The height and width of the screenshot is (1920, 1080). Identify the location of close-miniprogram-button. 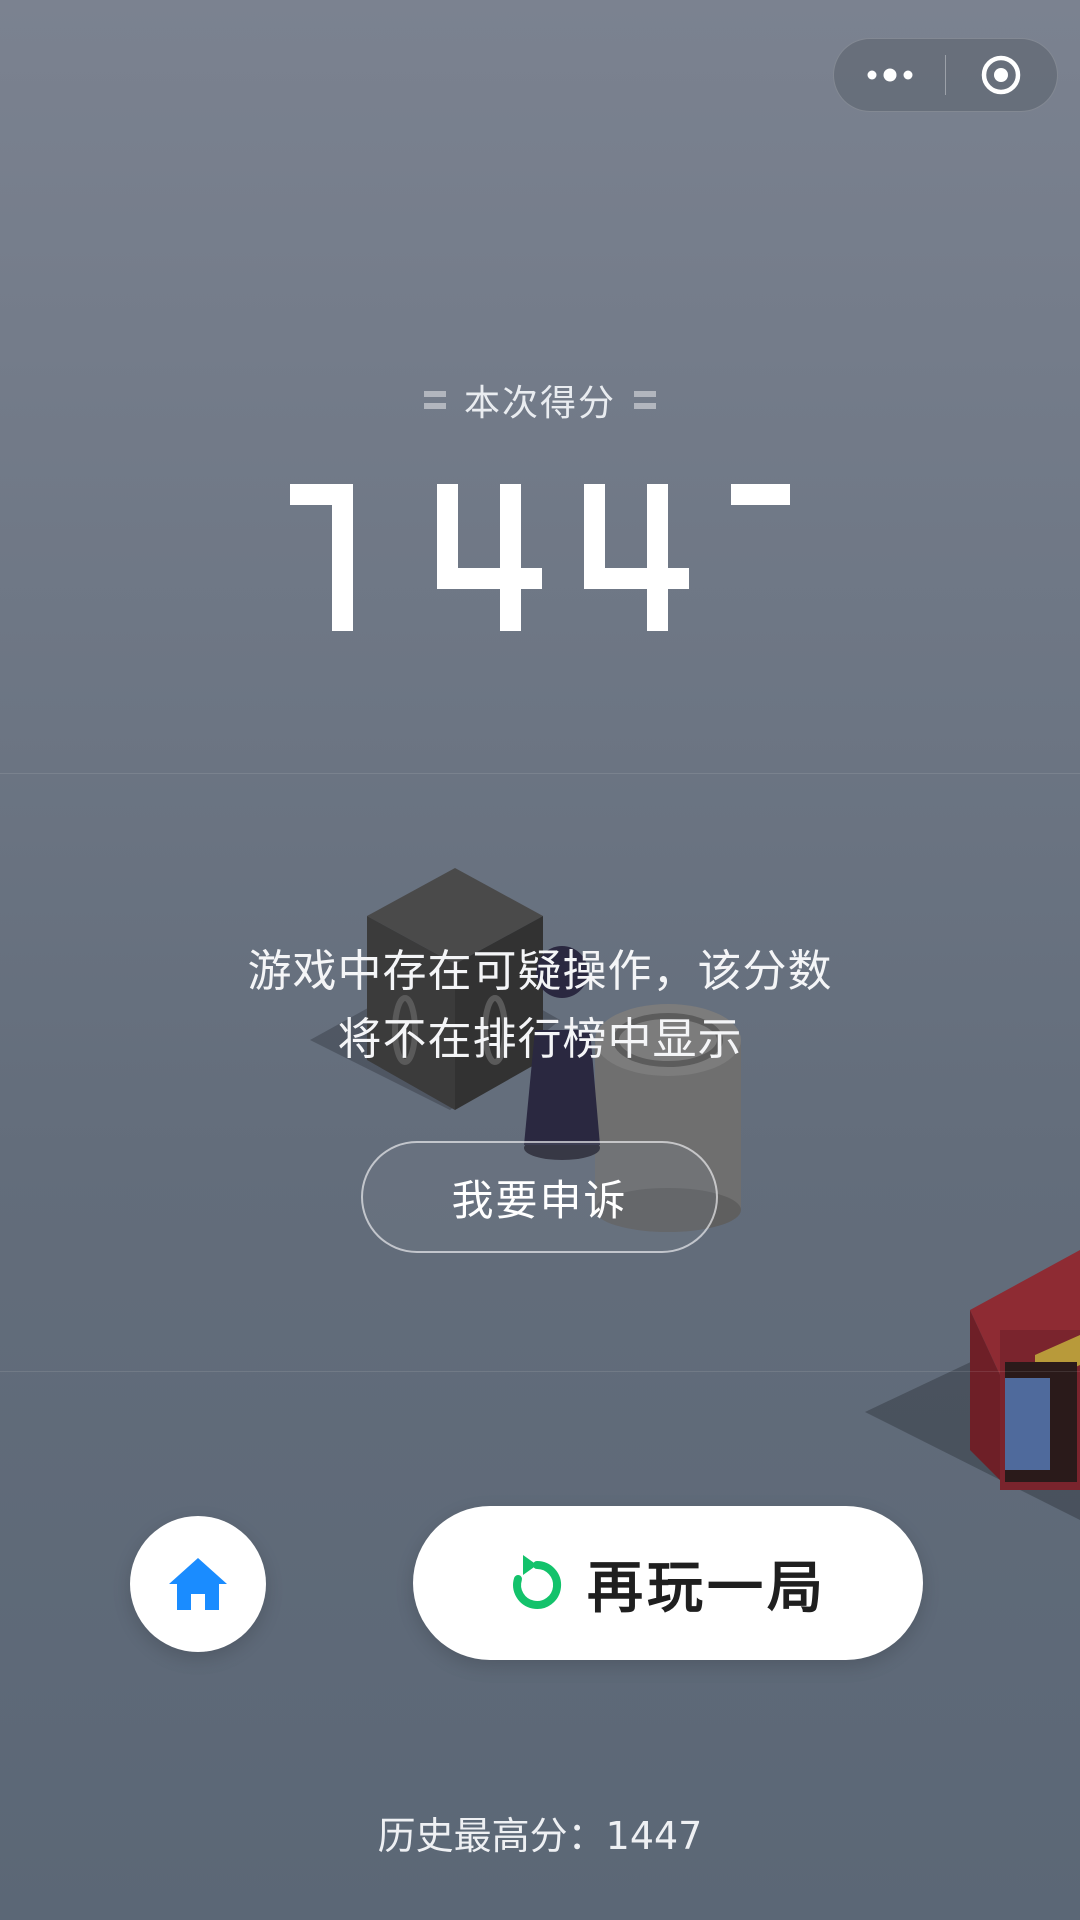
(1001, 75).